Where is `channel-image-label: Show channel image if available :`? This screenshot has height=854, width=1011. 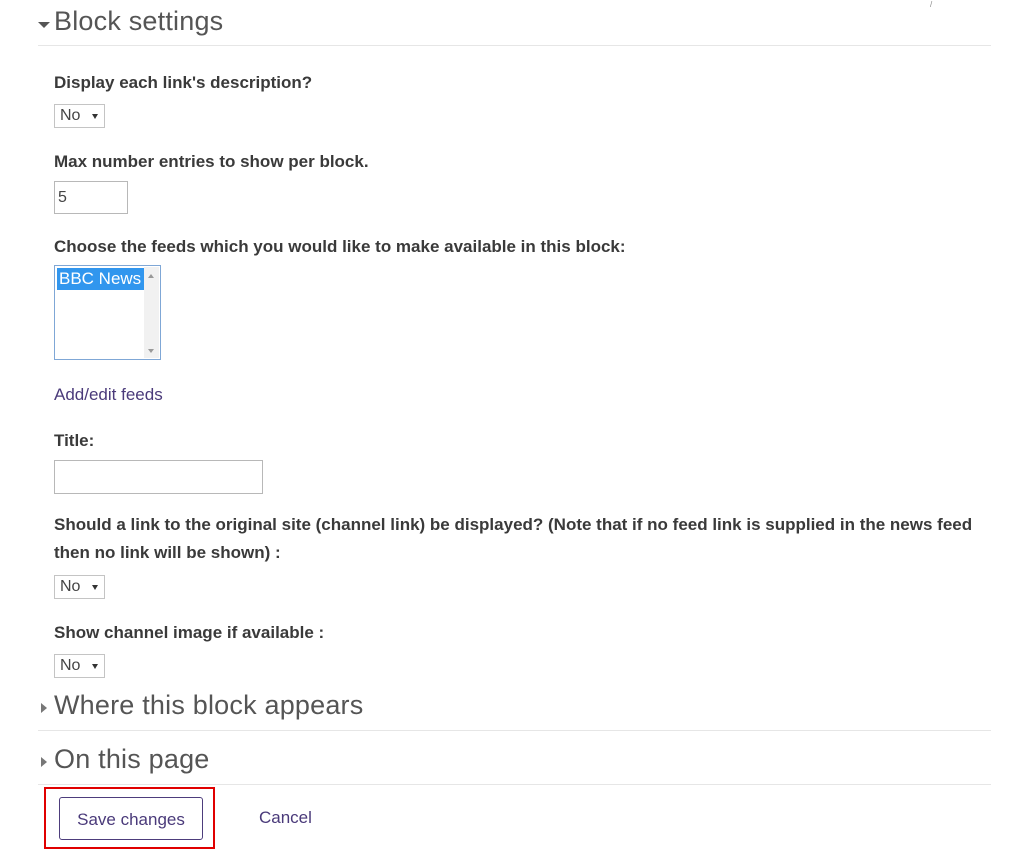 channel-image-label: Show channel image if available : is located at coordinates (189, 632).